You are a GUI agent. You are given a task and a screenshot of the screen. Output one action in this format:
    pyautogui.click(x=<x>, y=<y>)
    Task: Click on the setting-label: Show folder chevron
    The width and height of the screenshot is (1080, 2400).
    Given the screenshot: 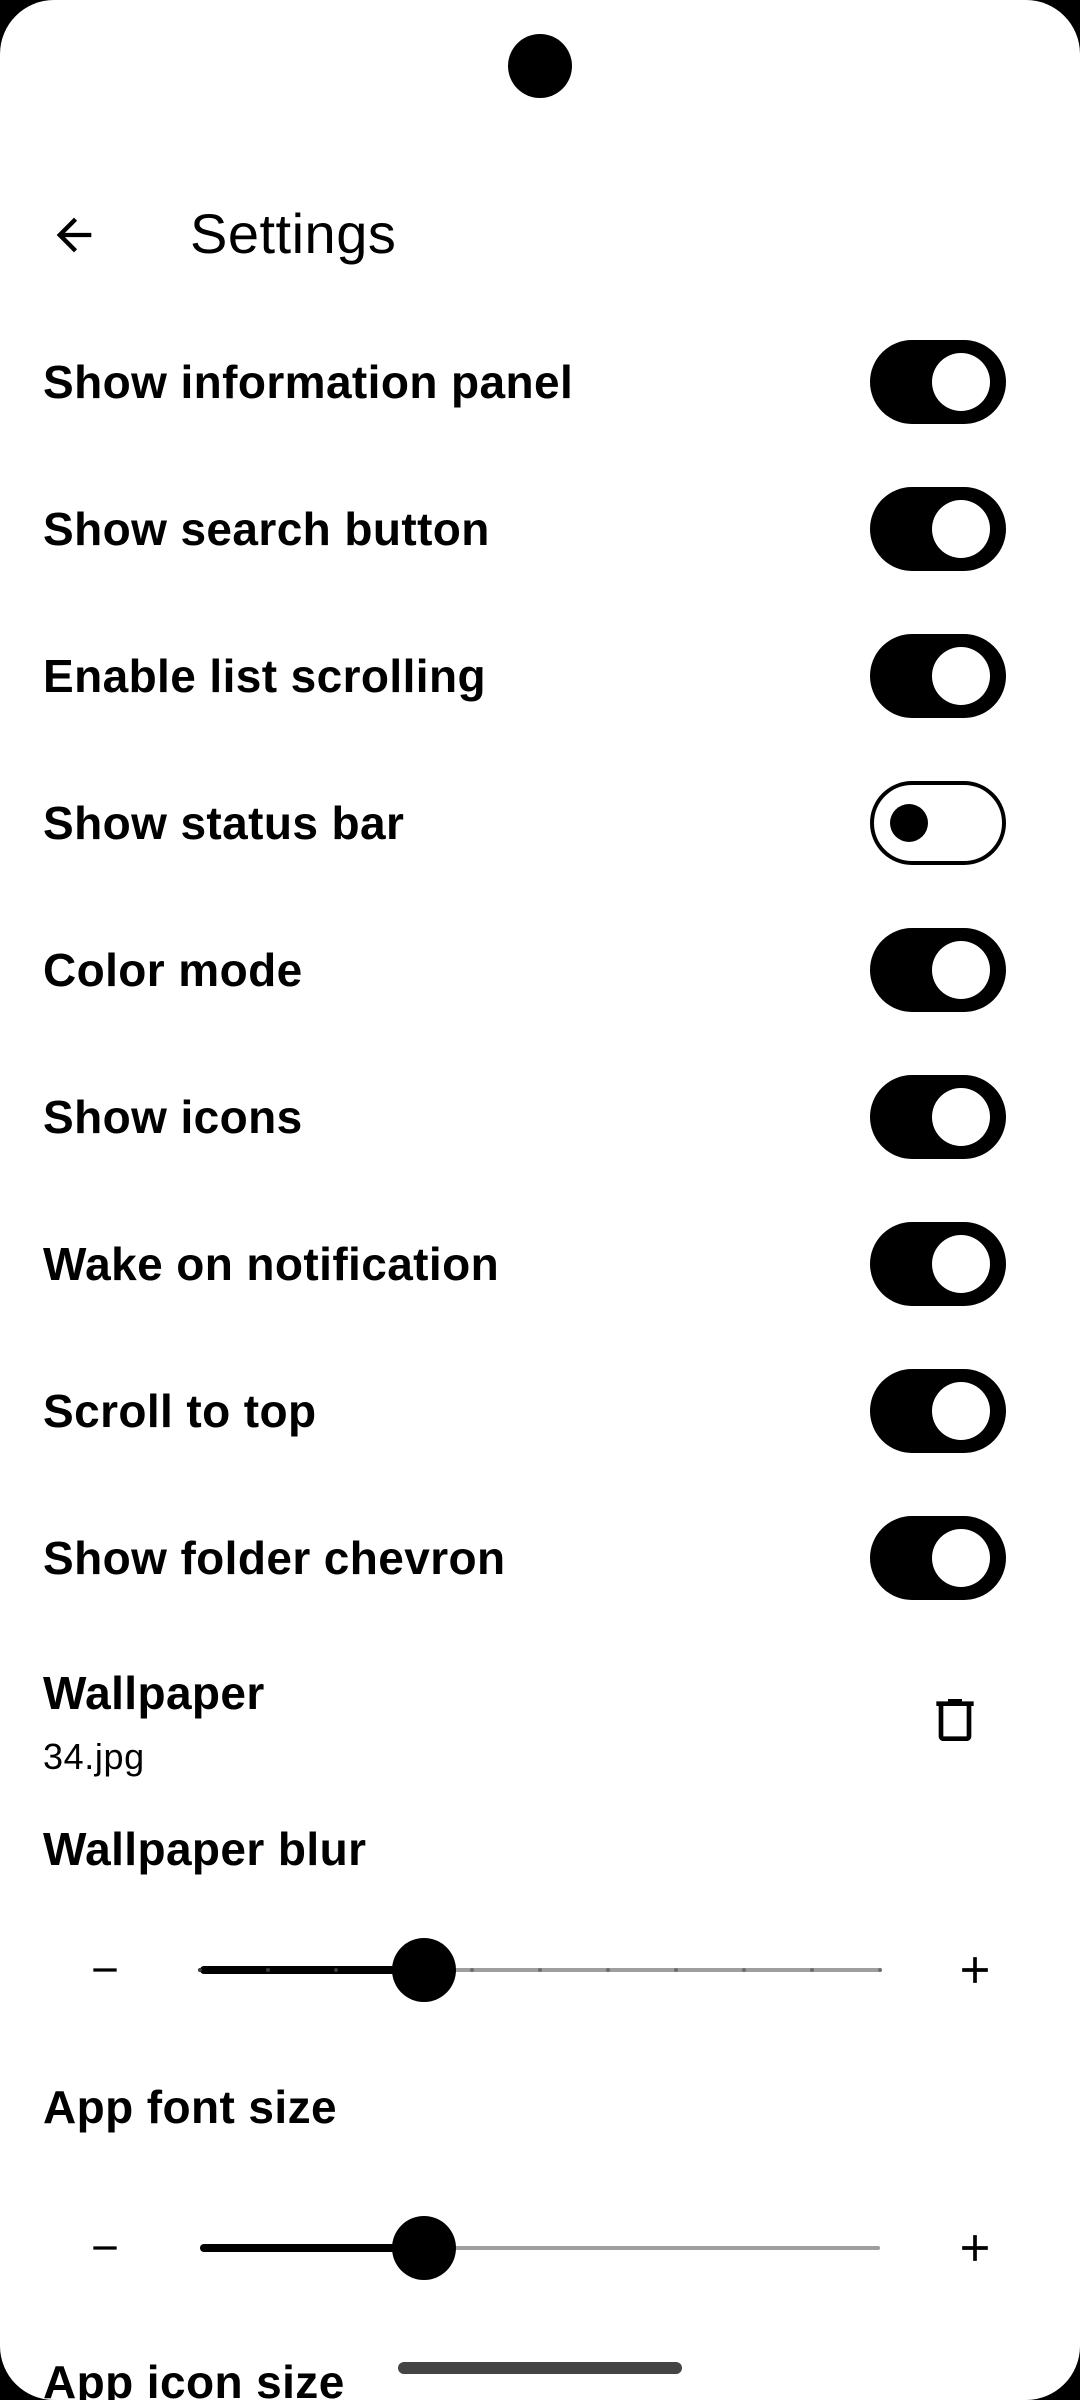 What is the action you would take?
    pyautogui.click(x=274, y=1557)
    